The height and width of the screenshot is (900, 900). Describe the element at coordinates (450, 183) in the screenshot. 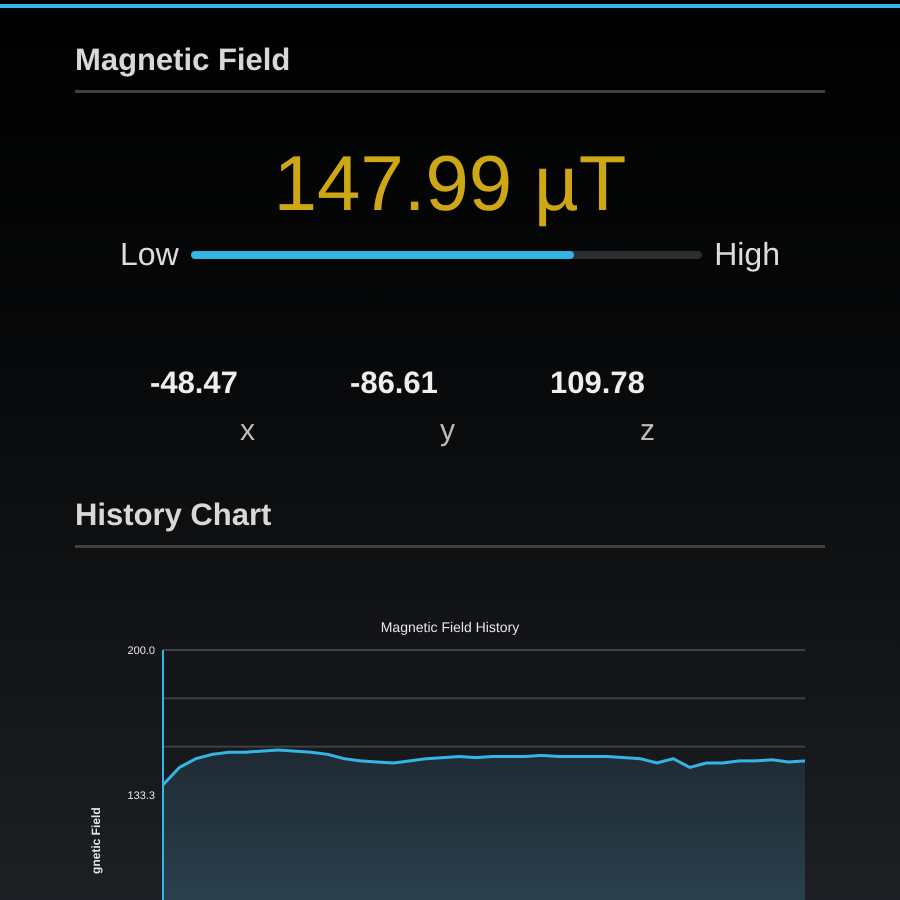

I see `field-reading: 147.99 µT` at that location.